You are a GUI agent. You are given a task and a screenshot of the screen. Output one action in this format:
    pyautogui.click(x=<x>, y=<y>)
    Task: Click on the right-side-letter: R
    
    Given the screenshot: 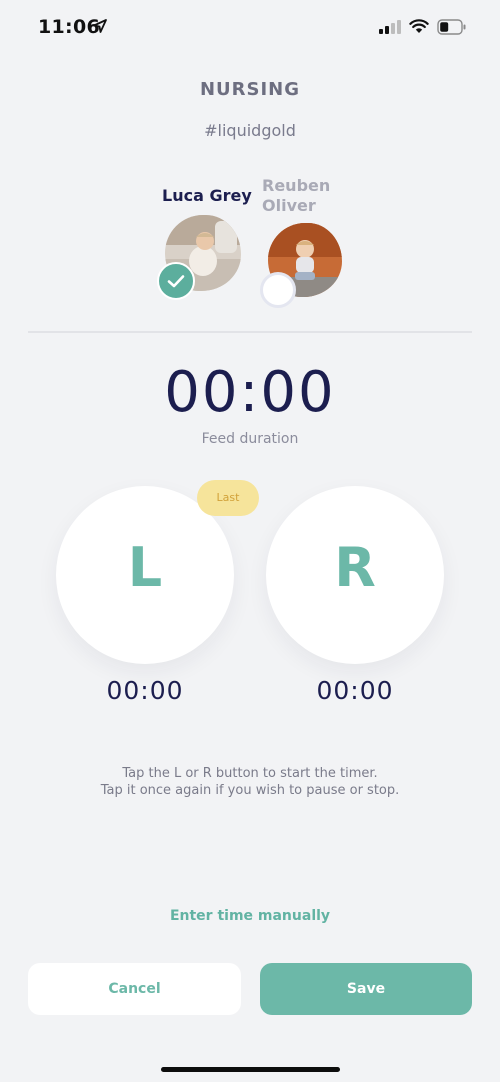 What is the action you would take?
    pyautogui.click(x=355, y=567)
    